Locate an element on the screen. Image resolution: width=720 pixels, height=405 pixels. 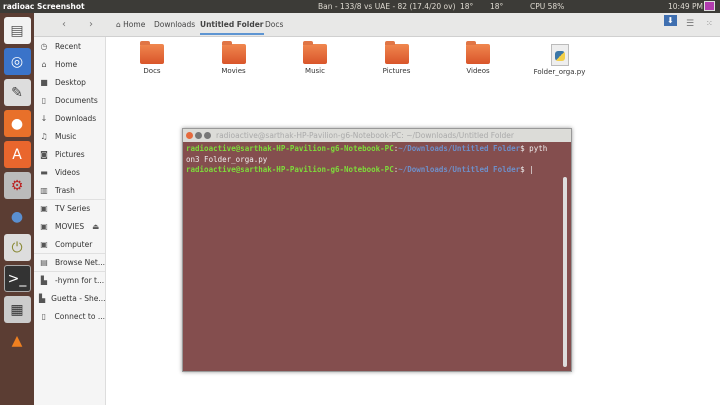
sidebar-item-label: Pictures is located at coordinates (70, 154).